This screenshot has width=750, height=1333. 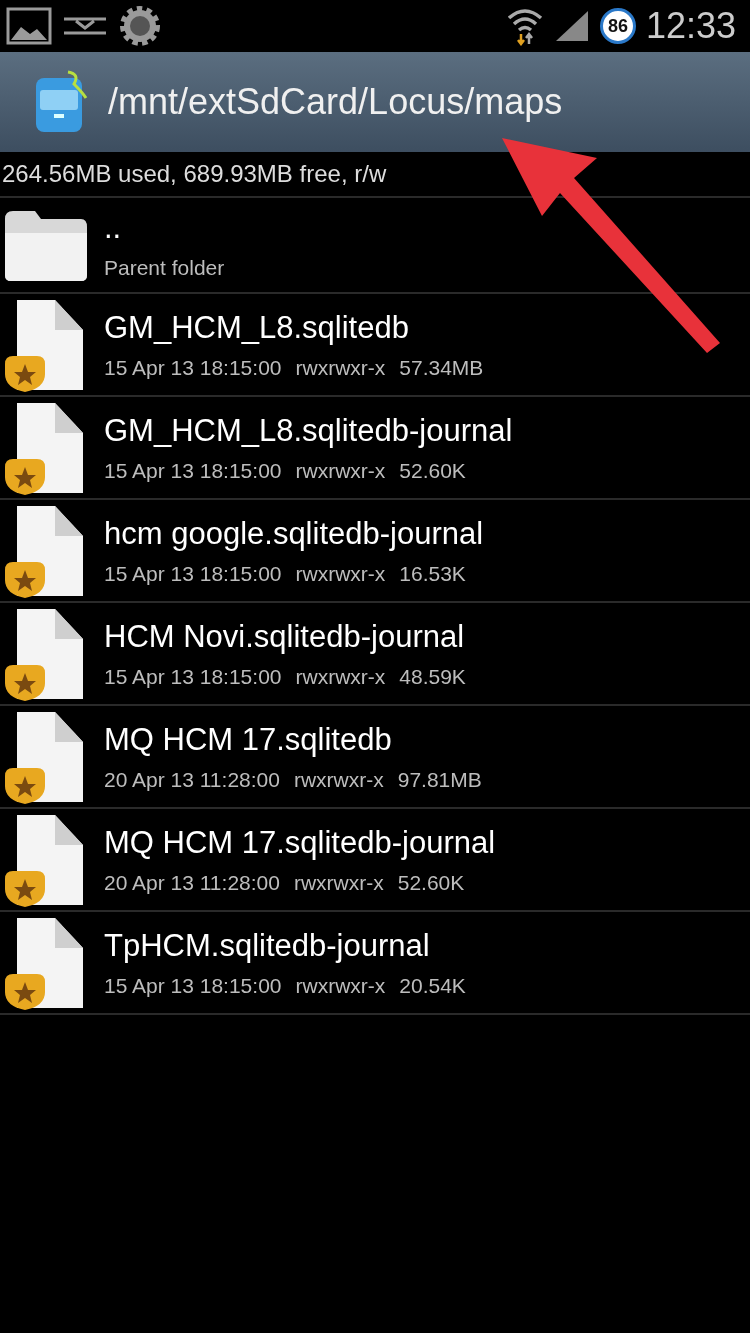 I want to click on file-size: 48.59K, so click(x=432, y=676).